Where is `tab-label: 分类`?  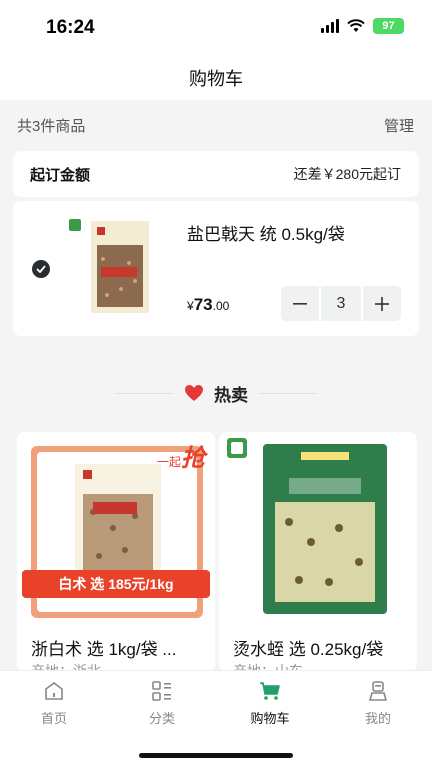
tab-label: 分类 is located at coordinates (161, 718).